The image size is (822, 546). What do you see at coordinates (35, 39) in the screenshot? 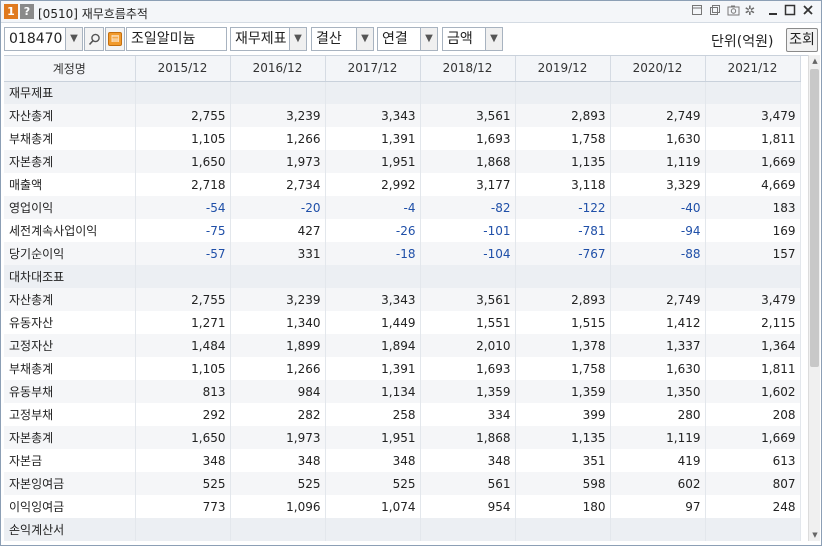
I see `stock-code-input: 018470` at bounding box center [35, 39].